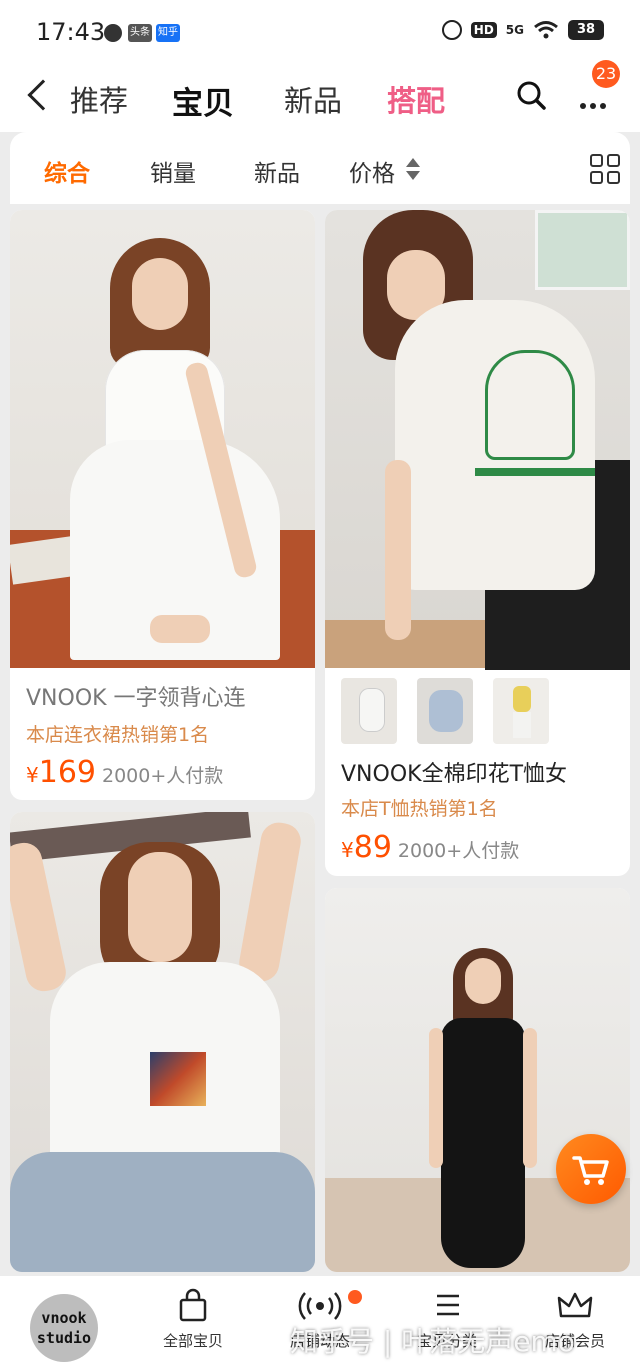 This screenshot has height=1368, width=640. I want to click on product-card, so click(477, 1080).